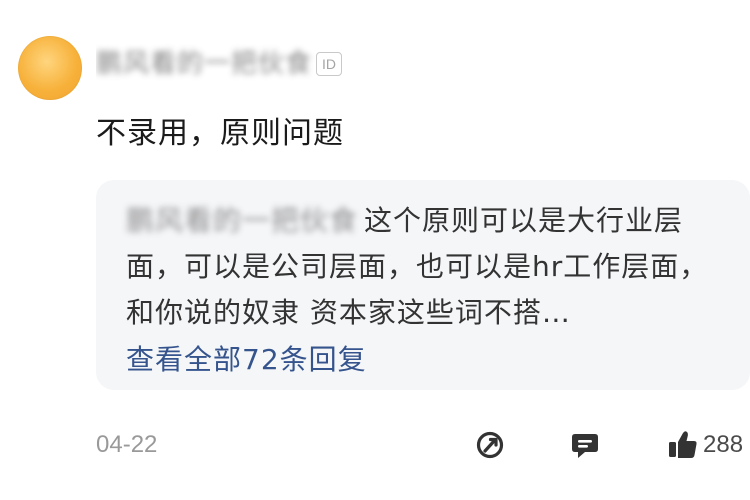 The height and width of the screenshot is (500, 750). What do you see at coordinates (683, 444) in the screenshot?
I see `thumbs-up-icon` at bounding box center [683, 444].